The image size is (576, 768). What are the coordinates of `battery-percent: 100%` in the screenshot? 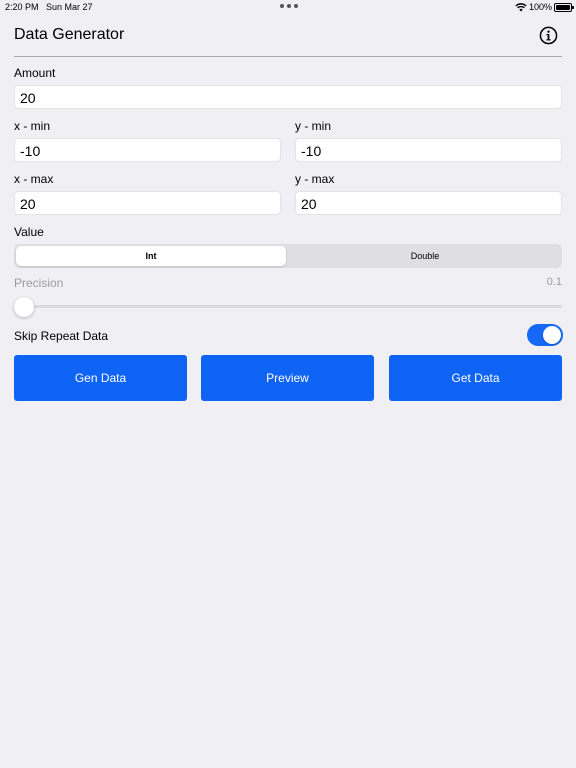 It's located at (541, 7).